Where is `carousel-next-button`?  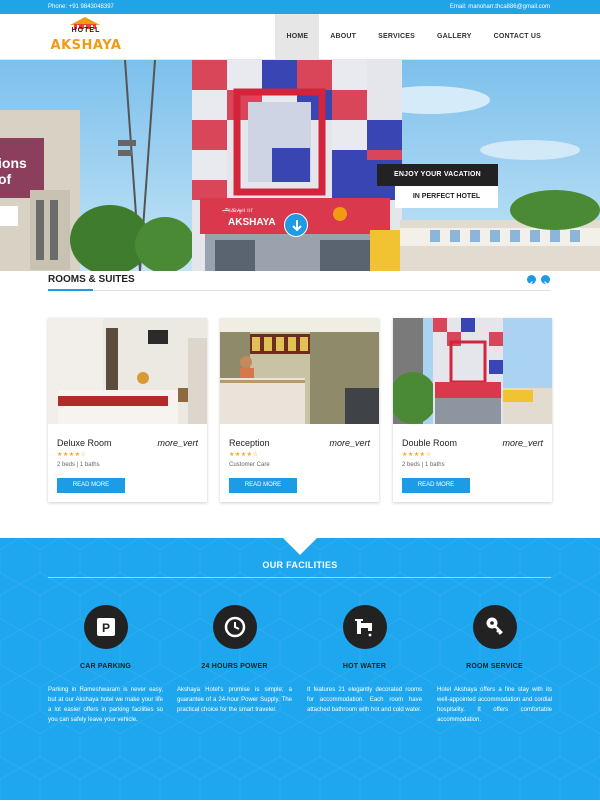
carousel-next-button is located at coordinates (545, 280).